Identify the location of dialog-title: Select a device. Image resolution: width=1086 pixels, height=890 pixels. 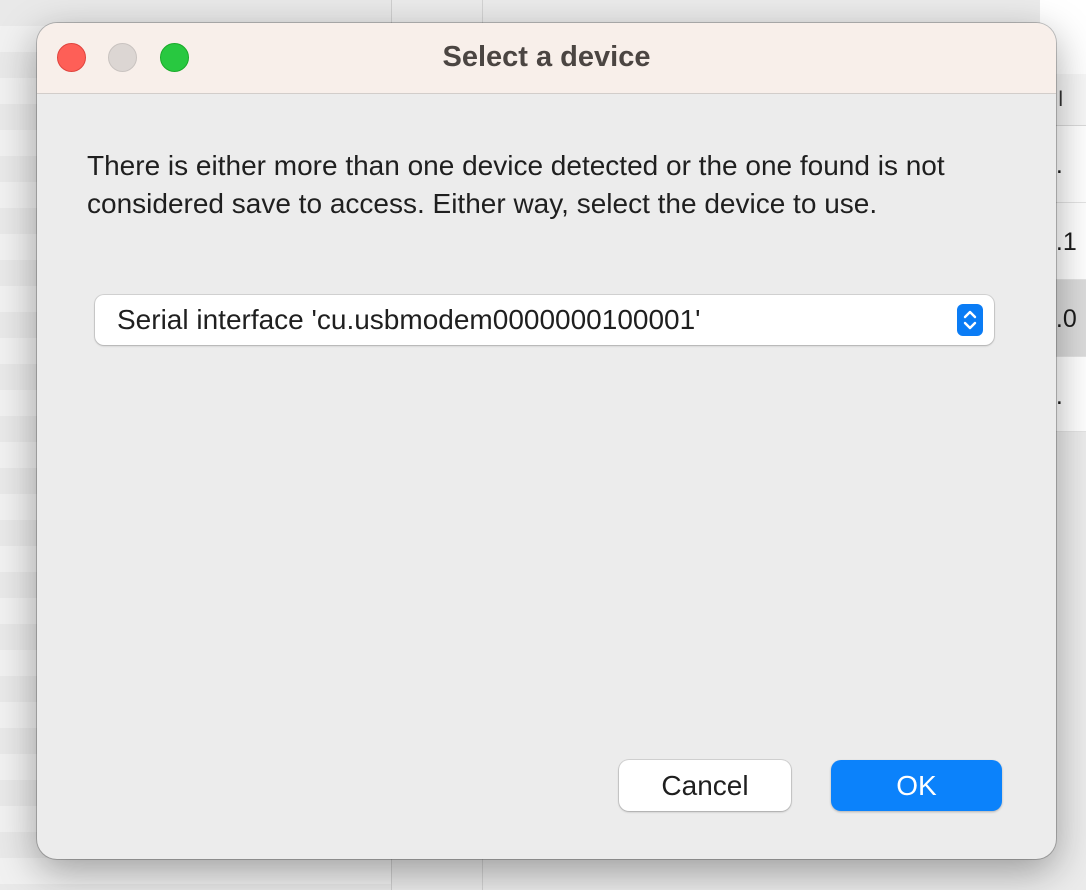
(546, 57).